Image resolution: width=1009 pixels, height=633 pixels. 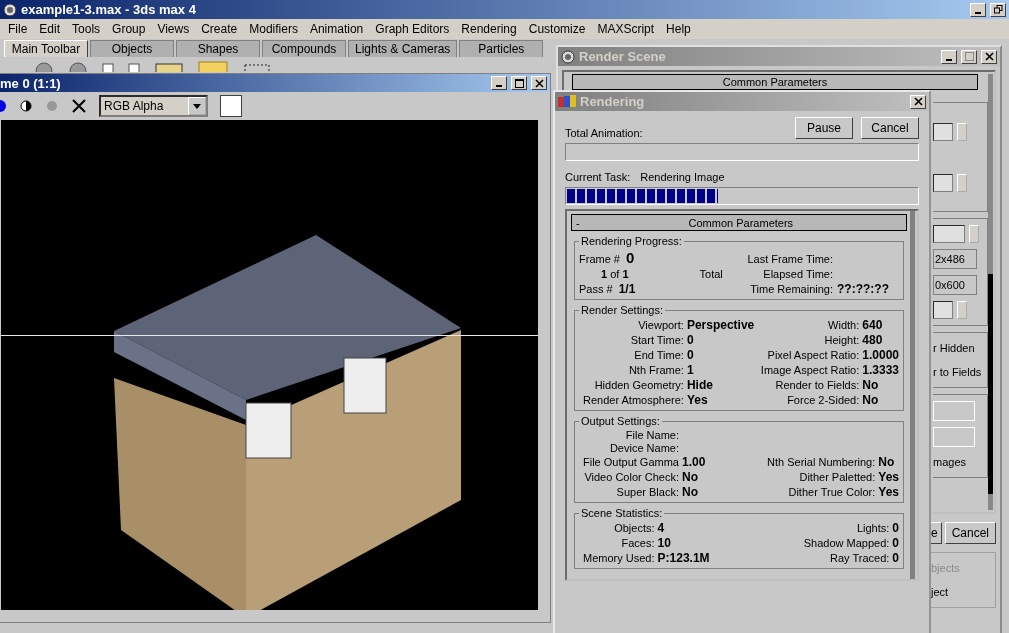 What do you see at coordinates (18, 29) in the screenshot?
I see `menu-item: File` at bounding box center [18, 29].